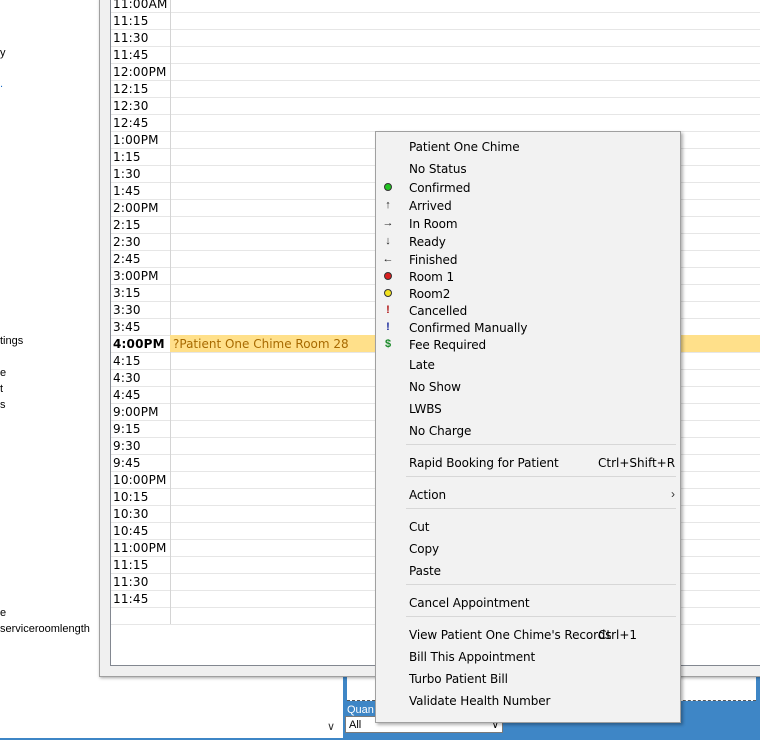  What do you see at coordinates (427, 495) in the screenshot?
I see `menu-item-label: Action` at bounding box center [427, 495].